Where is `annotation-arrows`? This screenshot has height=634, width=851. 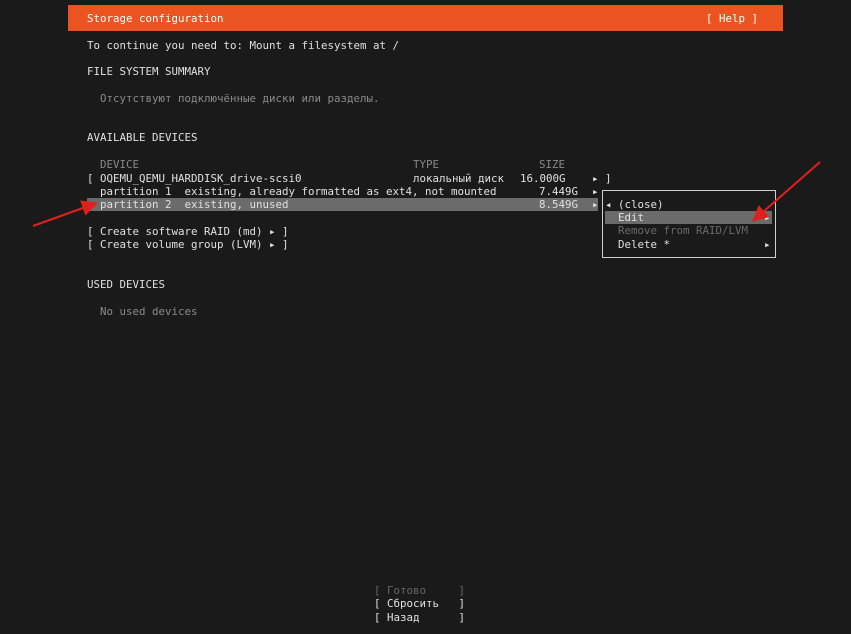
annotation-arrows is located at coordinates (426, 194).